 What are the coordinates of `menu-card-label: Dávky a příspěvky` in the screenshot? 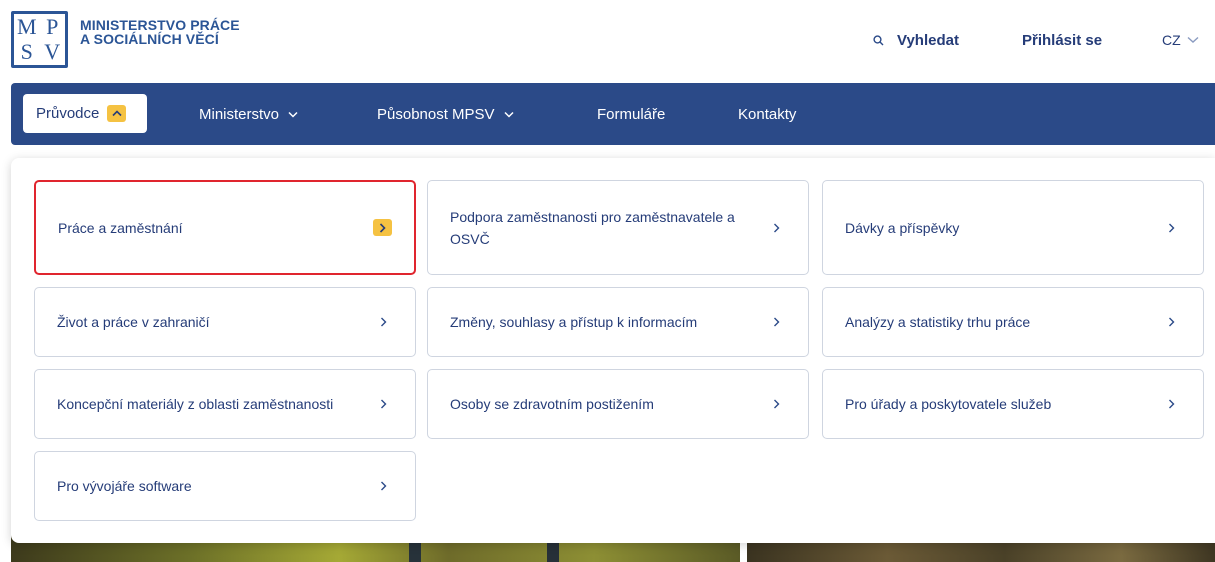 It's located at (902, 227).